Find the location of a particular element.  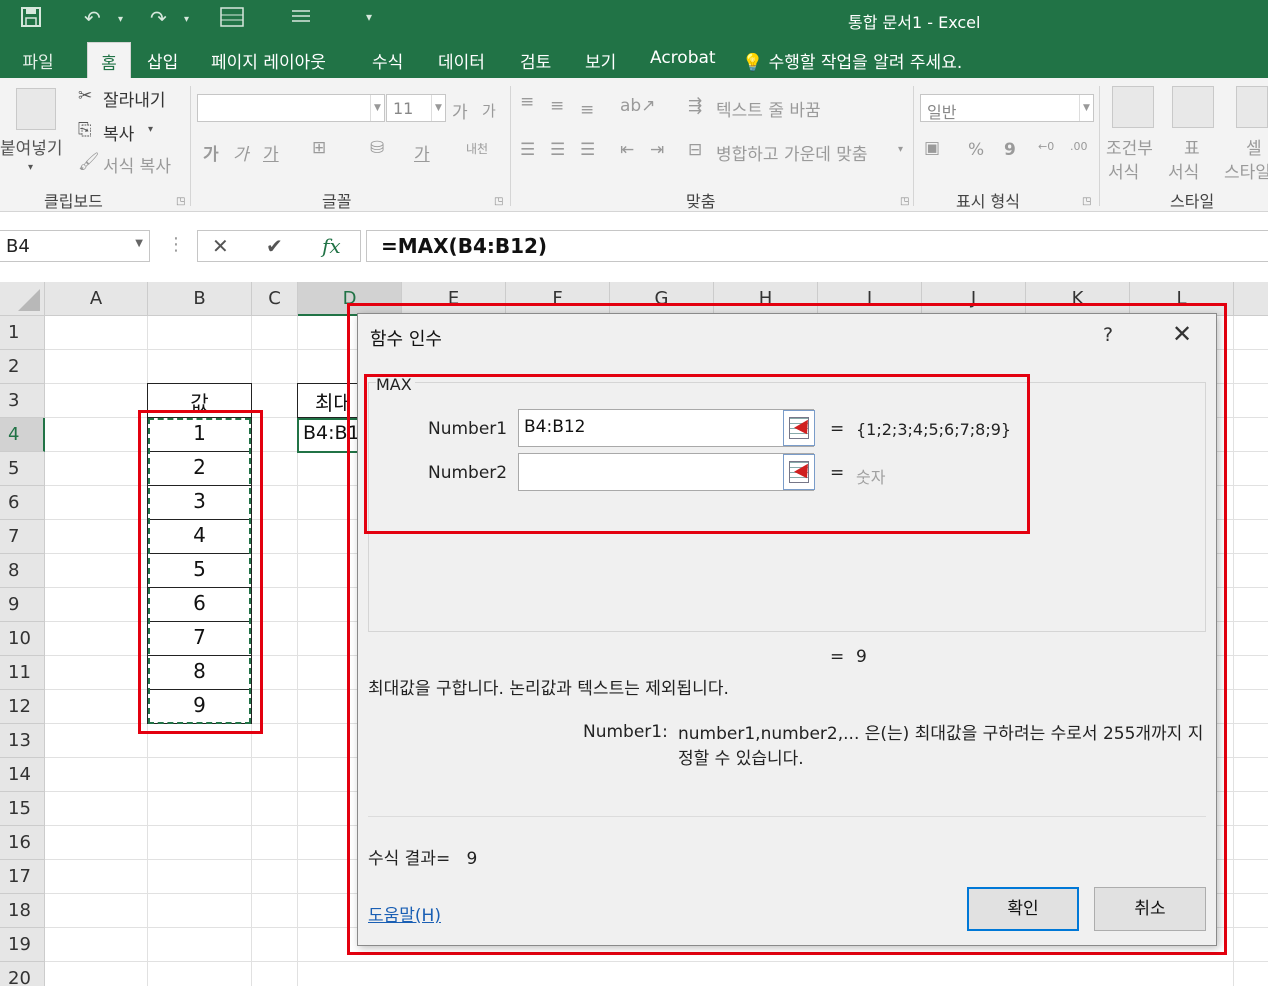

column-header-c: C is located at coordinates (275, 299).